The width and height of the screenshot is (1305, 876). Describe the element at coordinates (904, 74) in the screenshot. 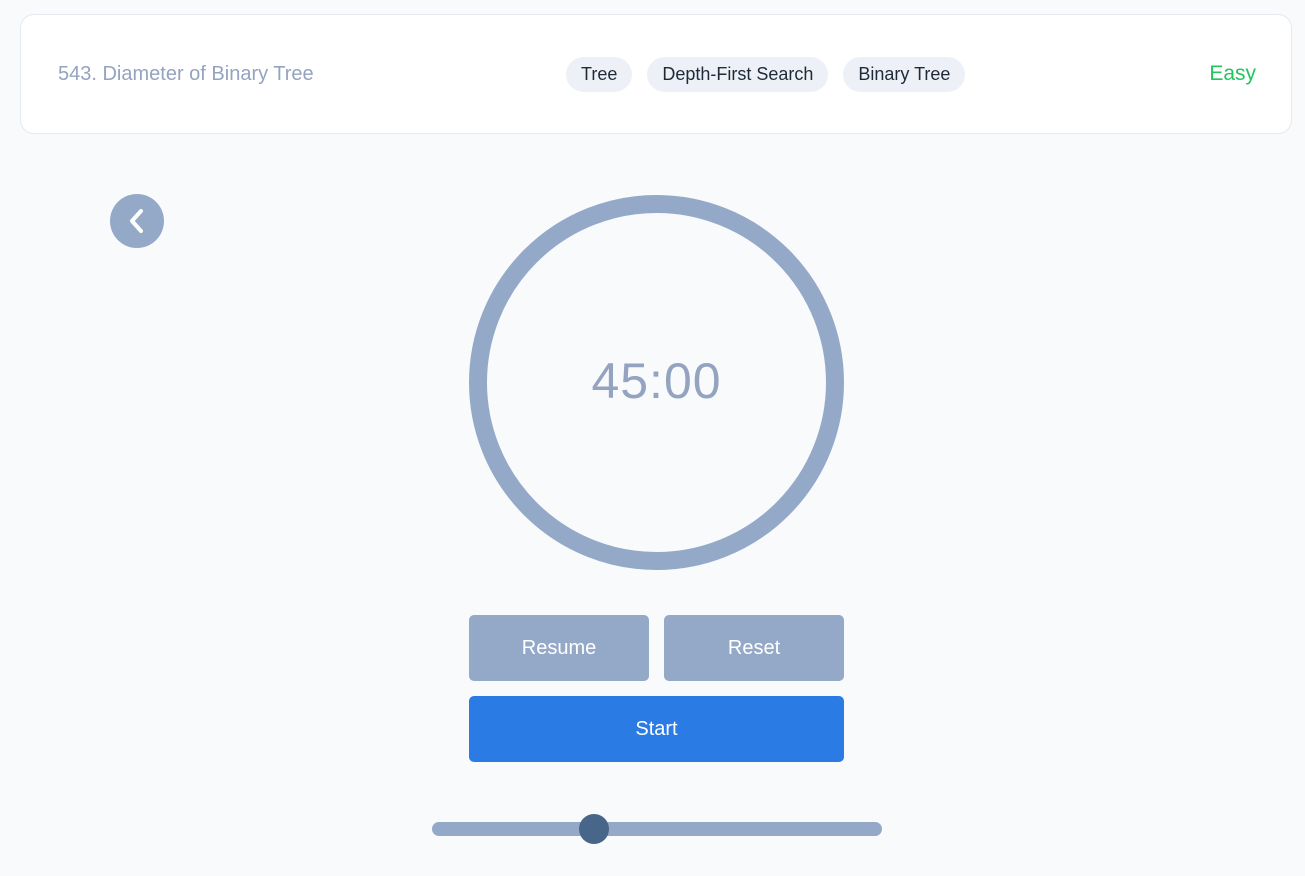

I see `tag-binary-tree: Binary Tree` at that location.